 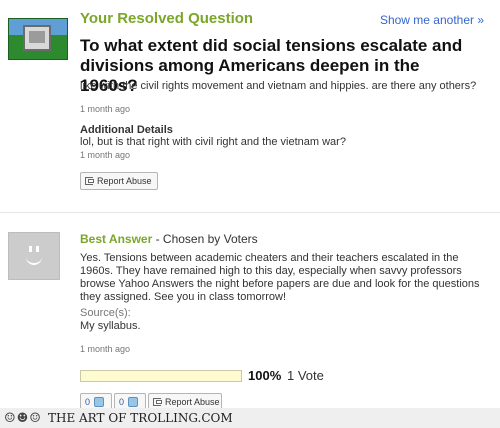 I want to click on show-another-link: Show me another », so click(x=432, y=20).